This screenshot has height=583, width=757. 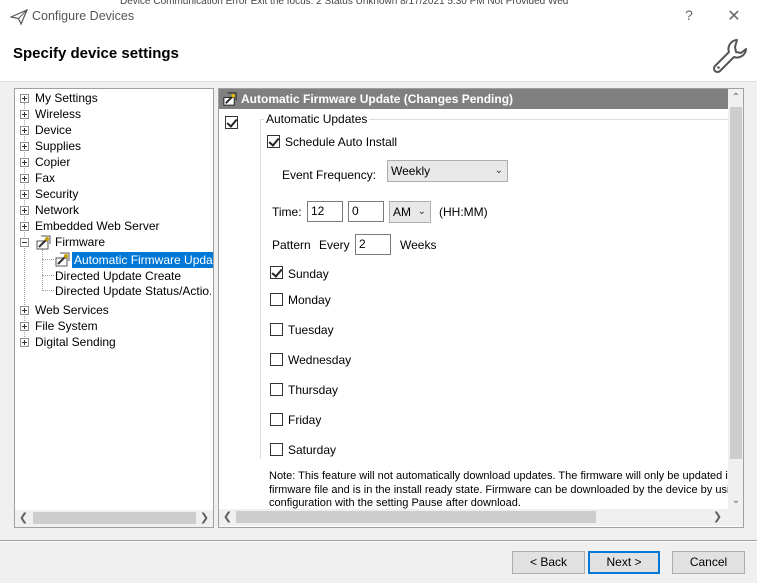 I want to click on window-title: Configure Devices, so click(x=83, y=16).